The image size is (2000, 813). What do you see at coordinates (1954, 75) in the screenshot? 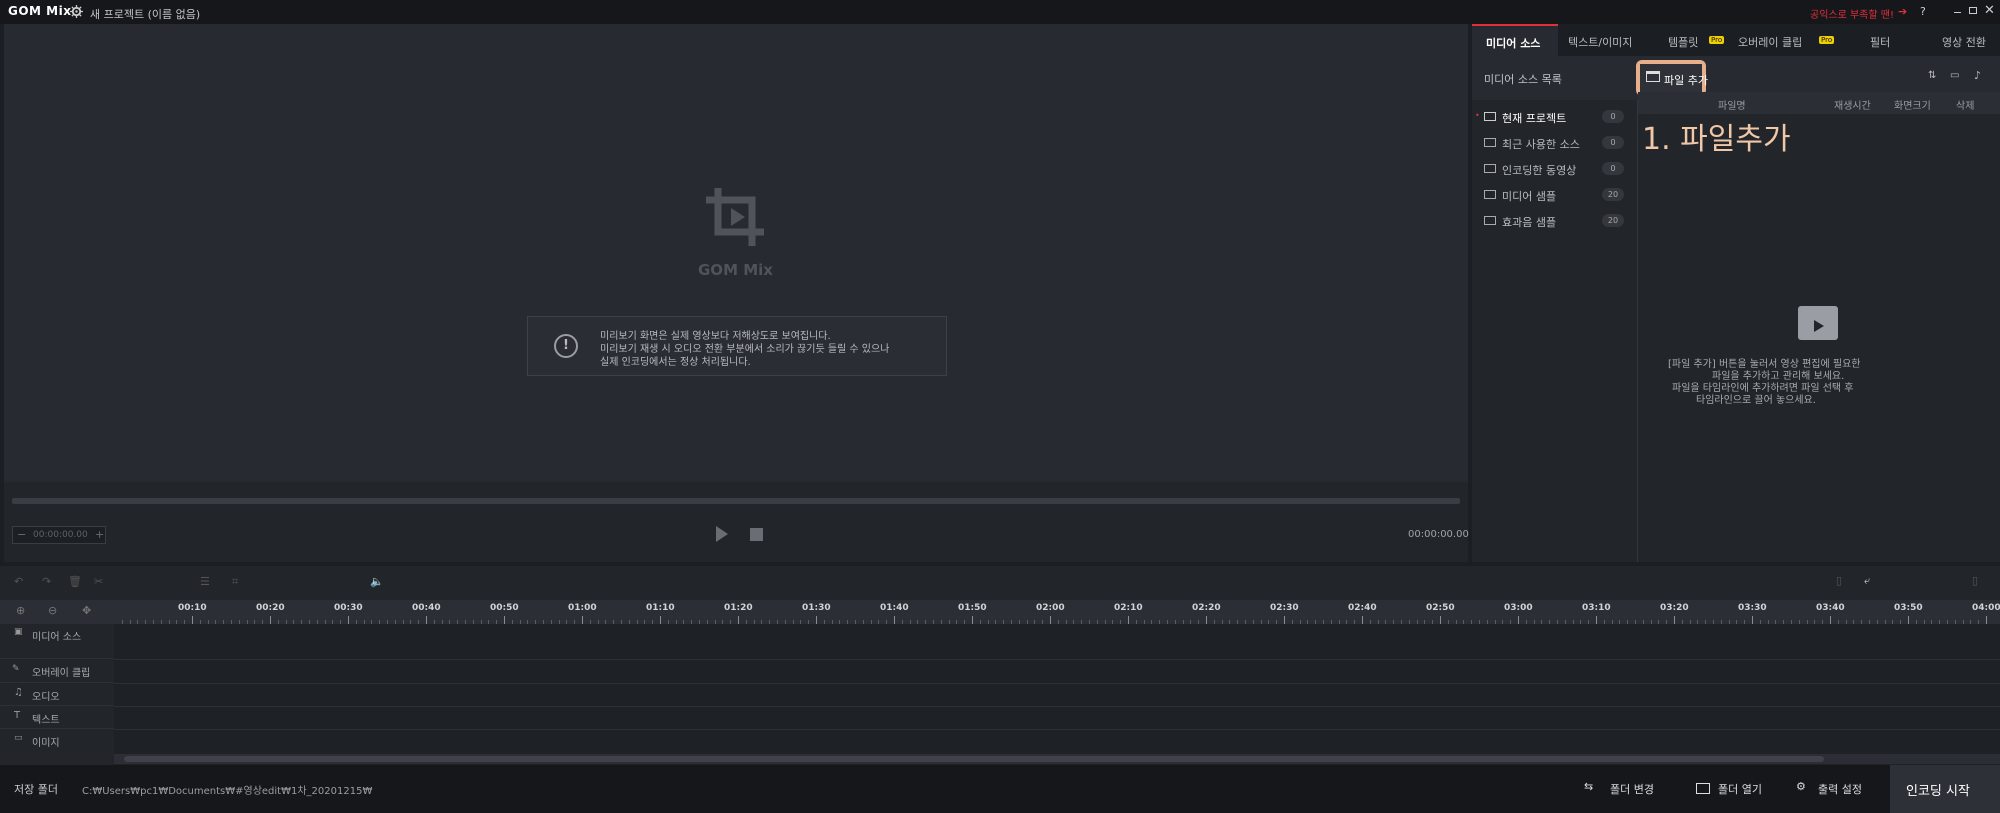
I see `view-icon: ▭` at bounding box center [1954, 75].